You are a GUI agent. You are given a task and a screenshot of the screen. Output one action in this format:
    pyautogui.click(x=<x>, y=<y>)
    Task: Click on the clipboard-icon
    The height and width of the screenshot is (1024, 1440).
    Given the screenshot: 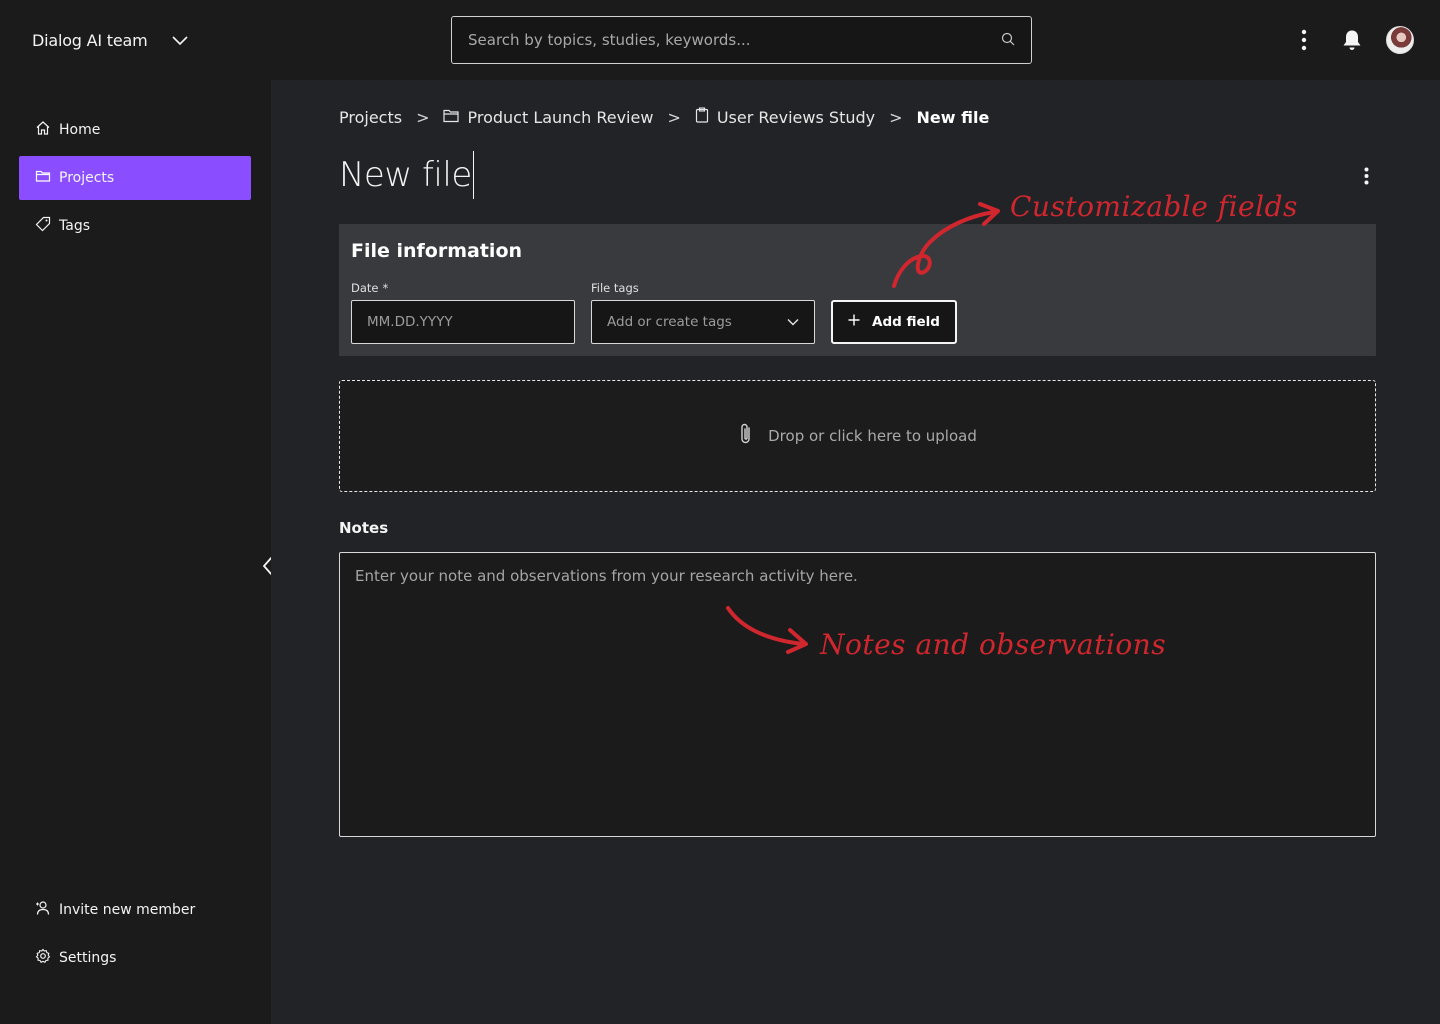 What is the action you would take?
    pyautogui.click(x=702, y=117)
    